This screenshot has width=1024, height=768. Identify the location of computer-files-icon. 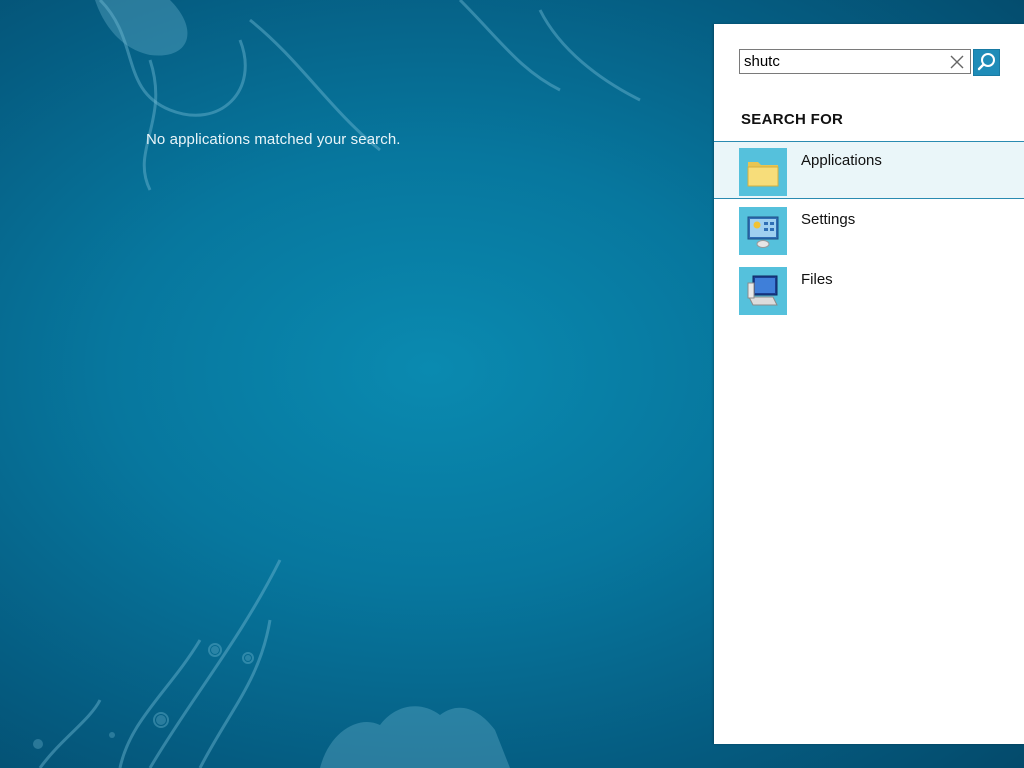
(763, 291).